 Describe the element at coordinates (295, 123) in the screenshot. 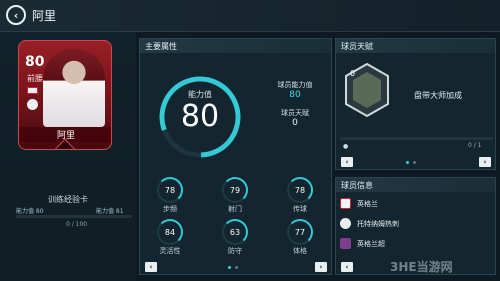

I see `player-talent-value: 0` at that location.